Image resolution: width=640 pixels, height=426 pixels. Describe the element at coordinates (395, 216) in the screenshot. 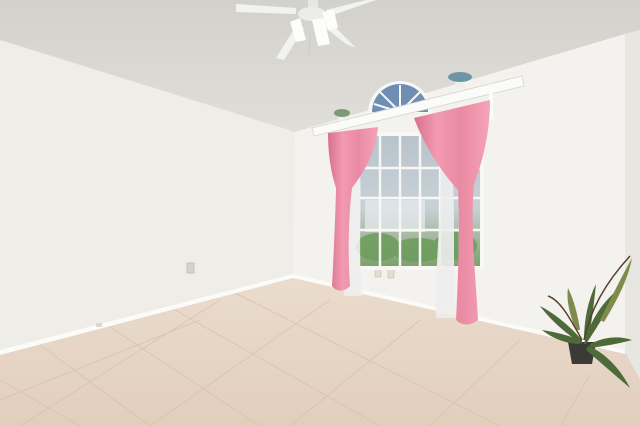

I see `window-building` at that location.